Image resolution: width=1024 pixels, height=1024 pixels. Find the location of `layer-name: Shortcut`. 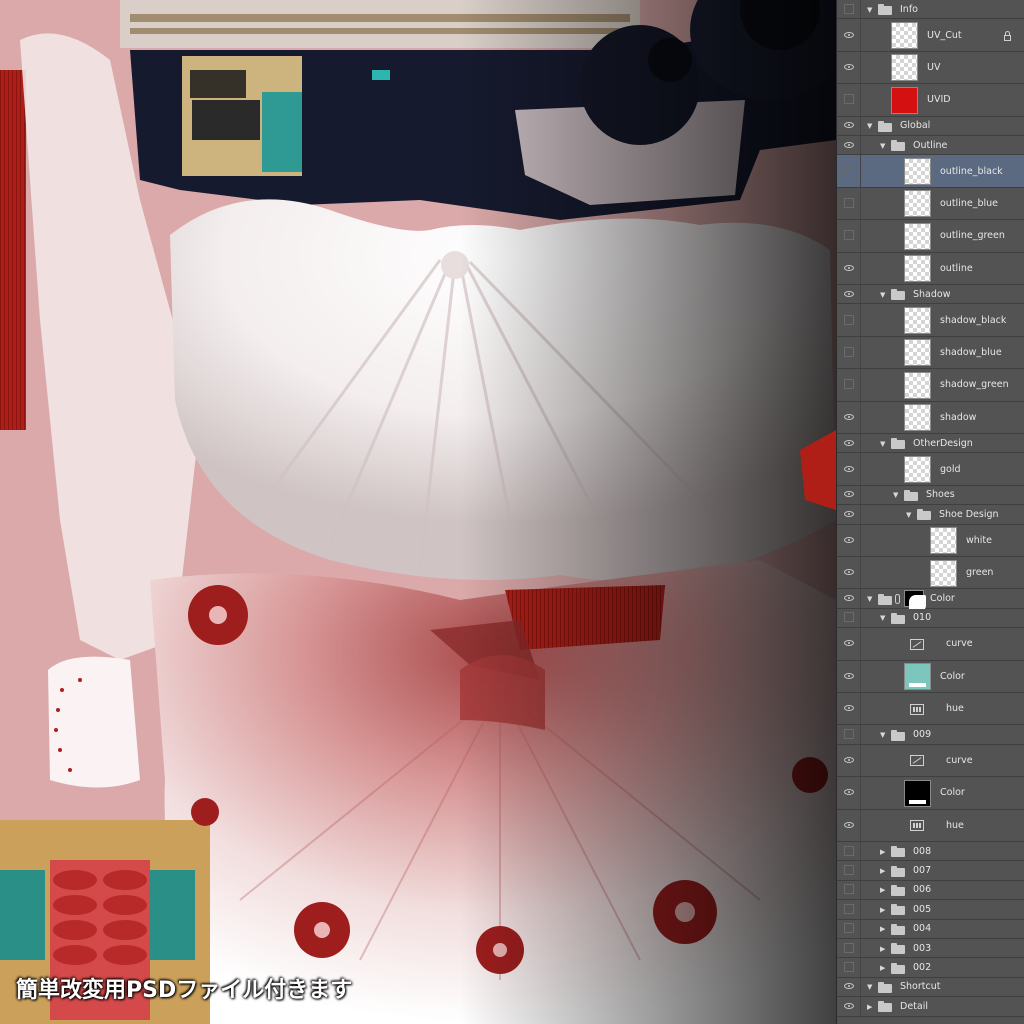

layer-name: Shortcut is located at coordinates (920, 986).